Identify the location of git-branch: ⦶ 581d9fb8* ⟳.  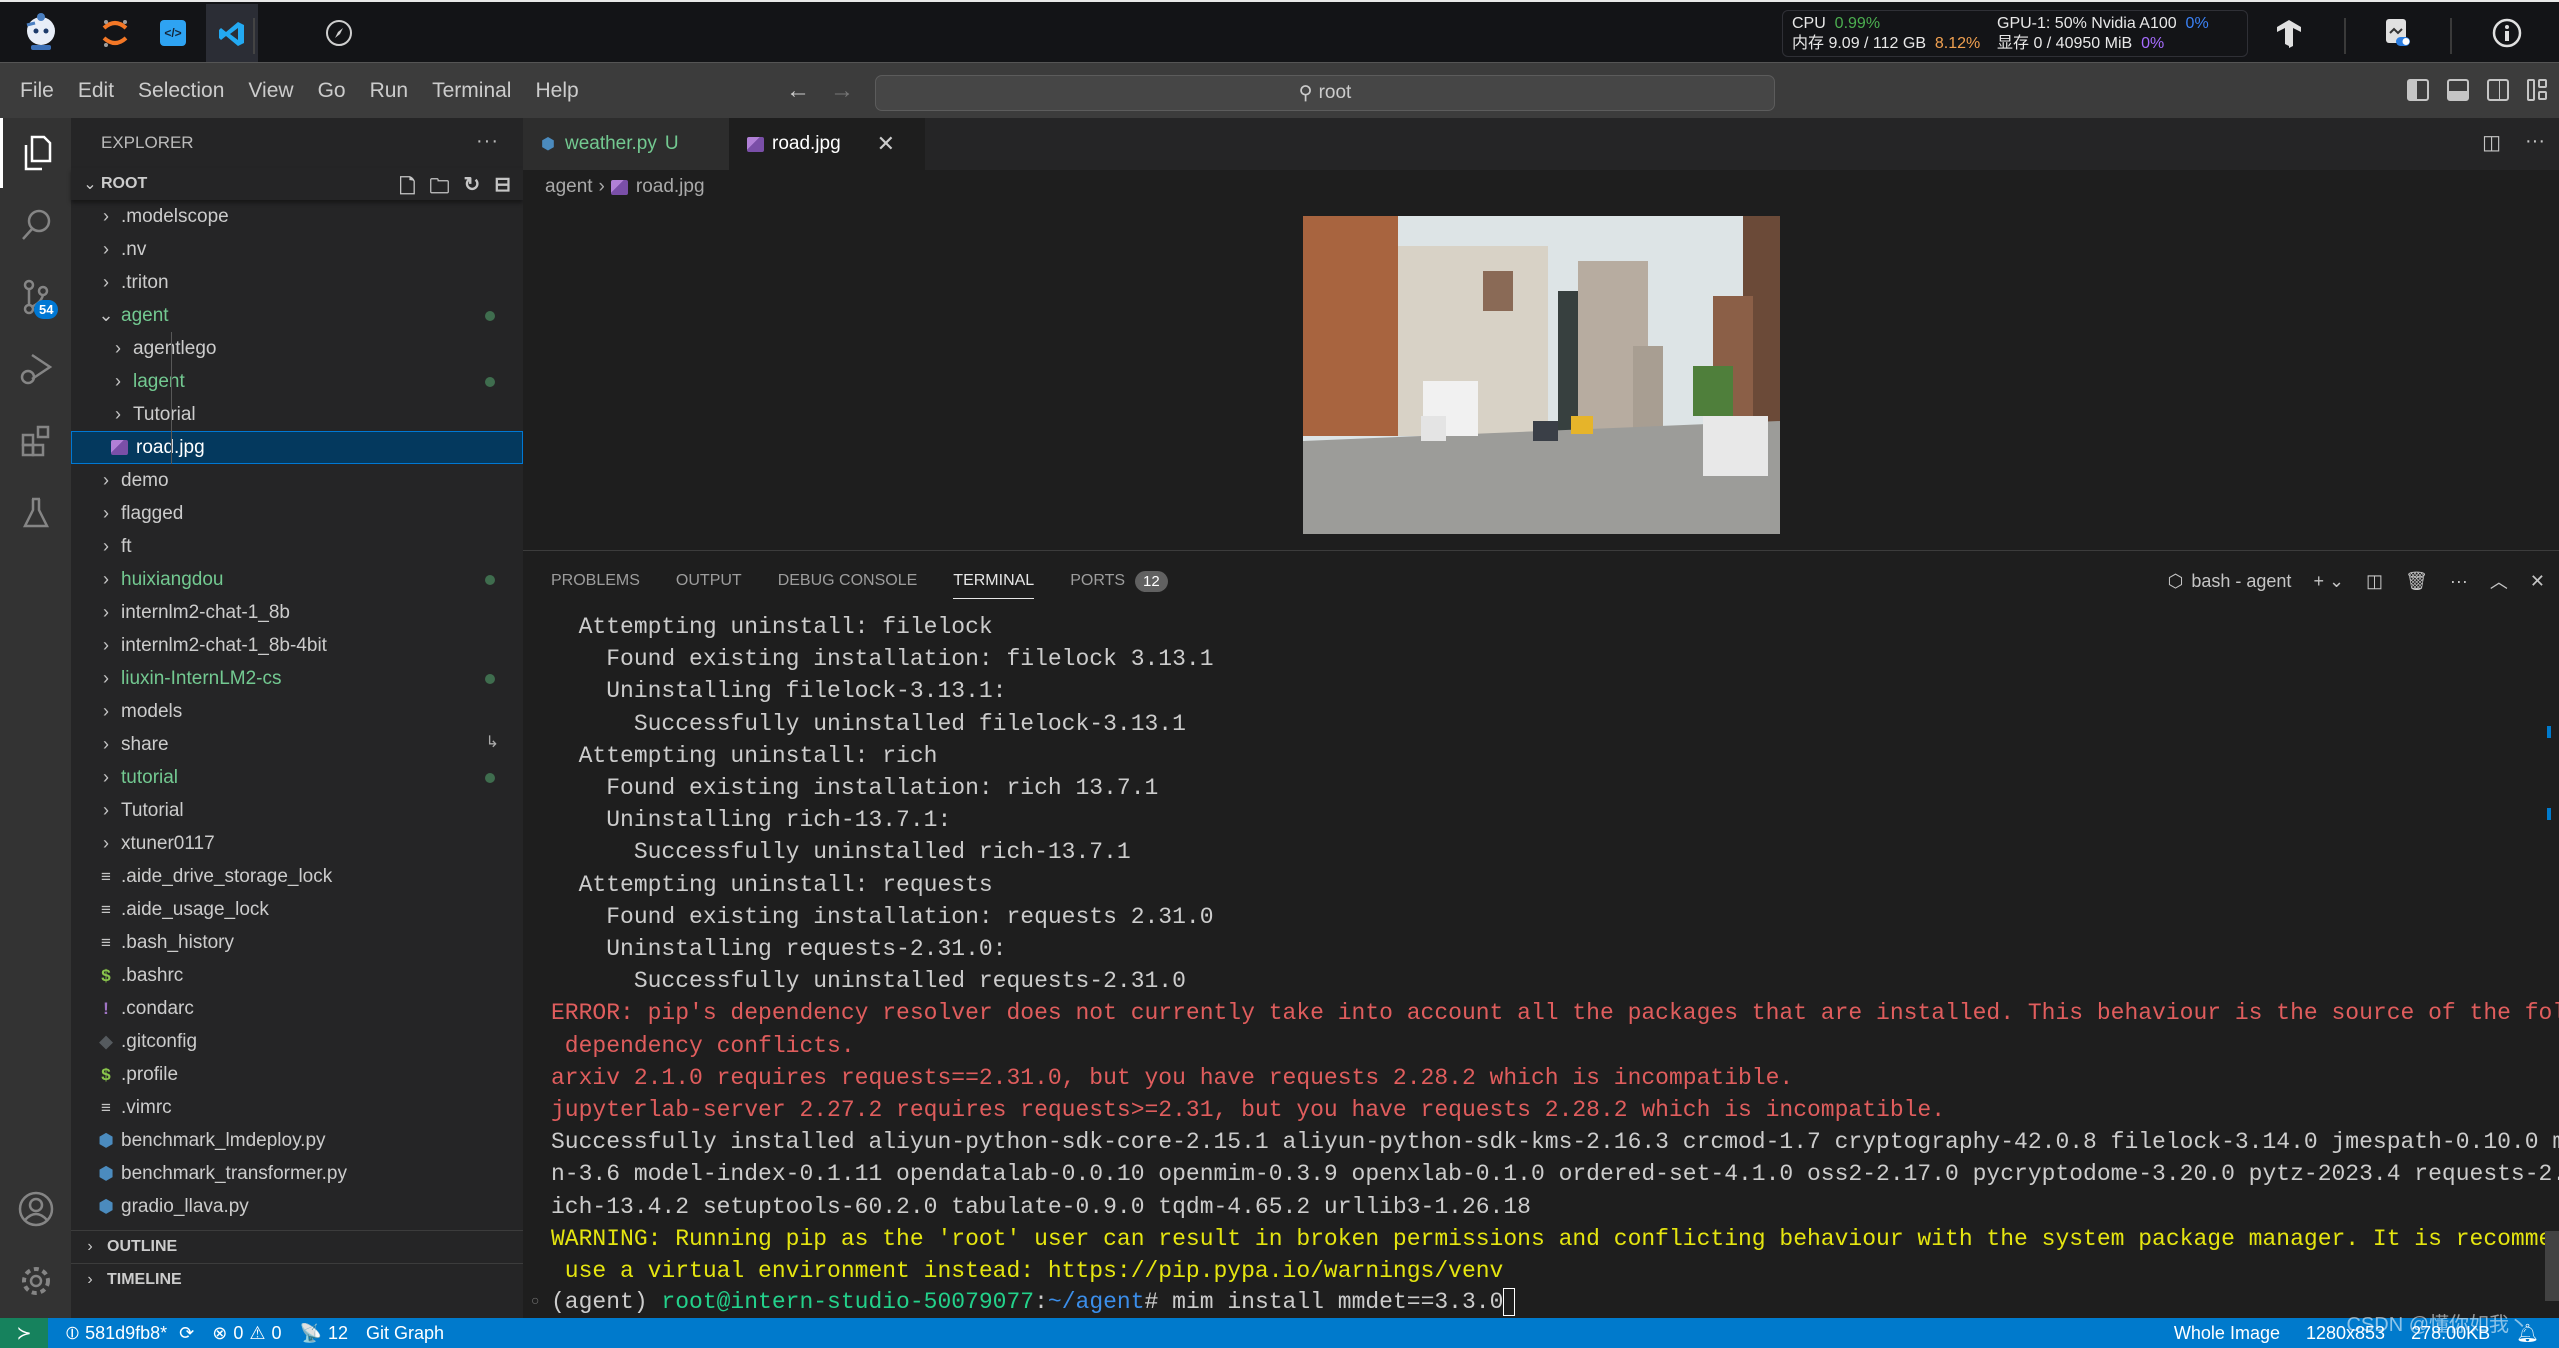
(130, 1333).